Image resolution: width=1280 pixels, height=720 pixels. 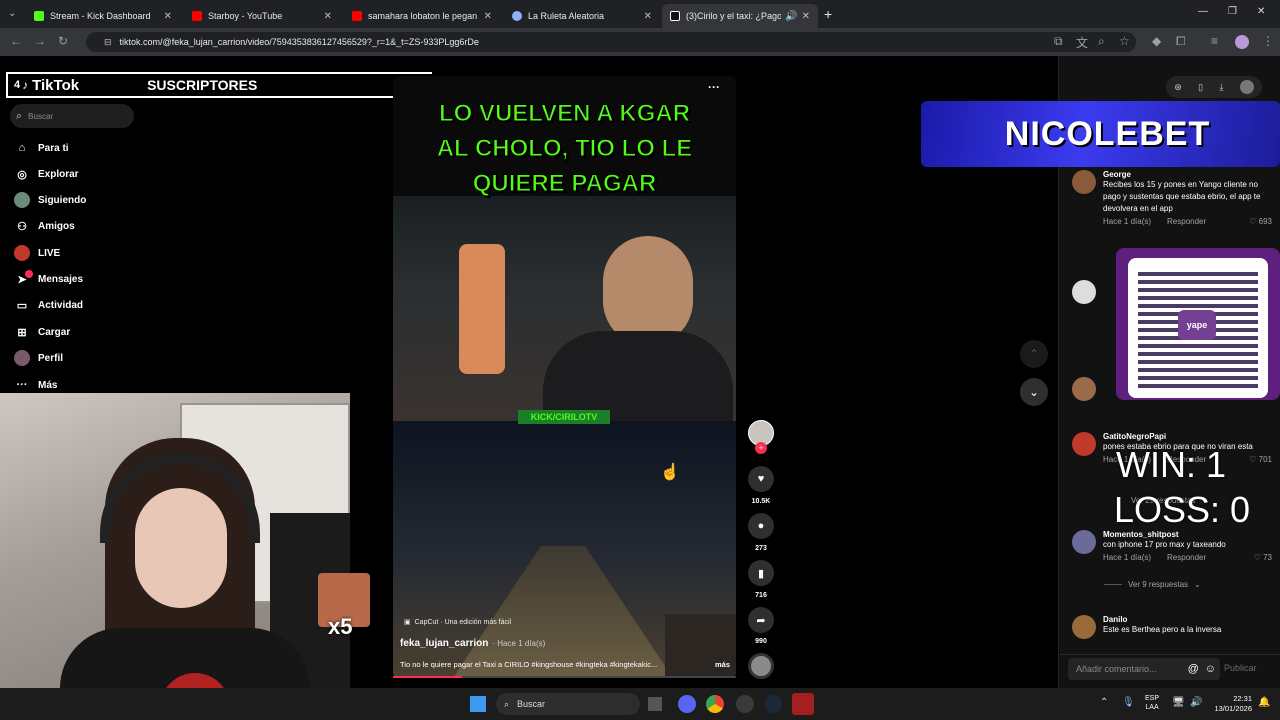 I want to click on commenter-name: George, so click(x=1187, y=174).